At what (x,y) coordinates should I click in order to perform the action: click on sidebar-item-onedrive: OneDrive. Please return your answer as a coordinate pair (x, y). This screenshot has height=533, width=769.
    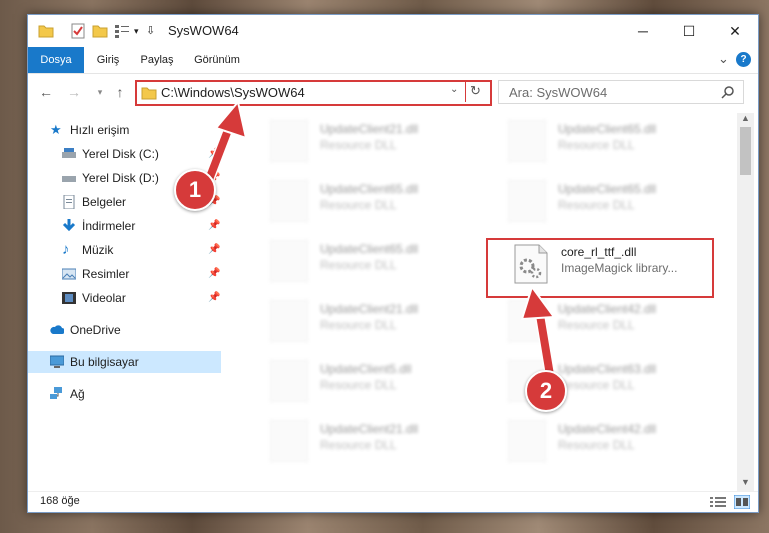
    Looking at the image, I should click on (124, 330).